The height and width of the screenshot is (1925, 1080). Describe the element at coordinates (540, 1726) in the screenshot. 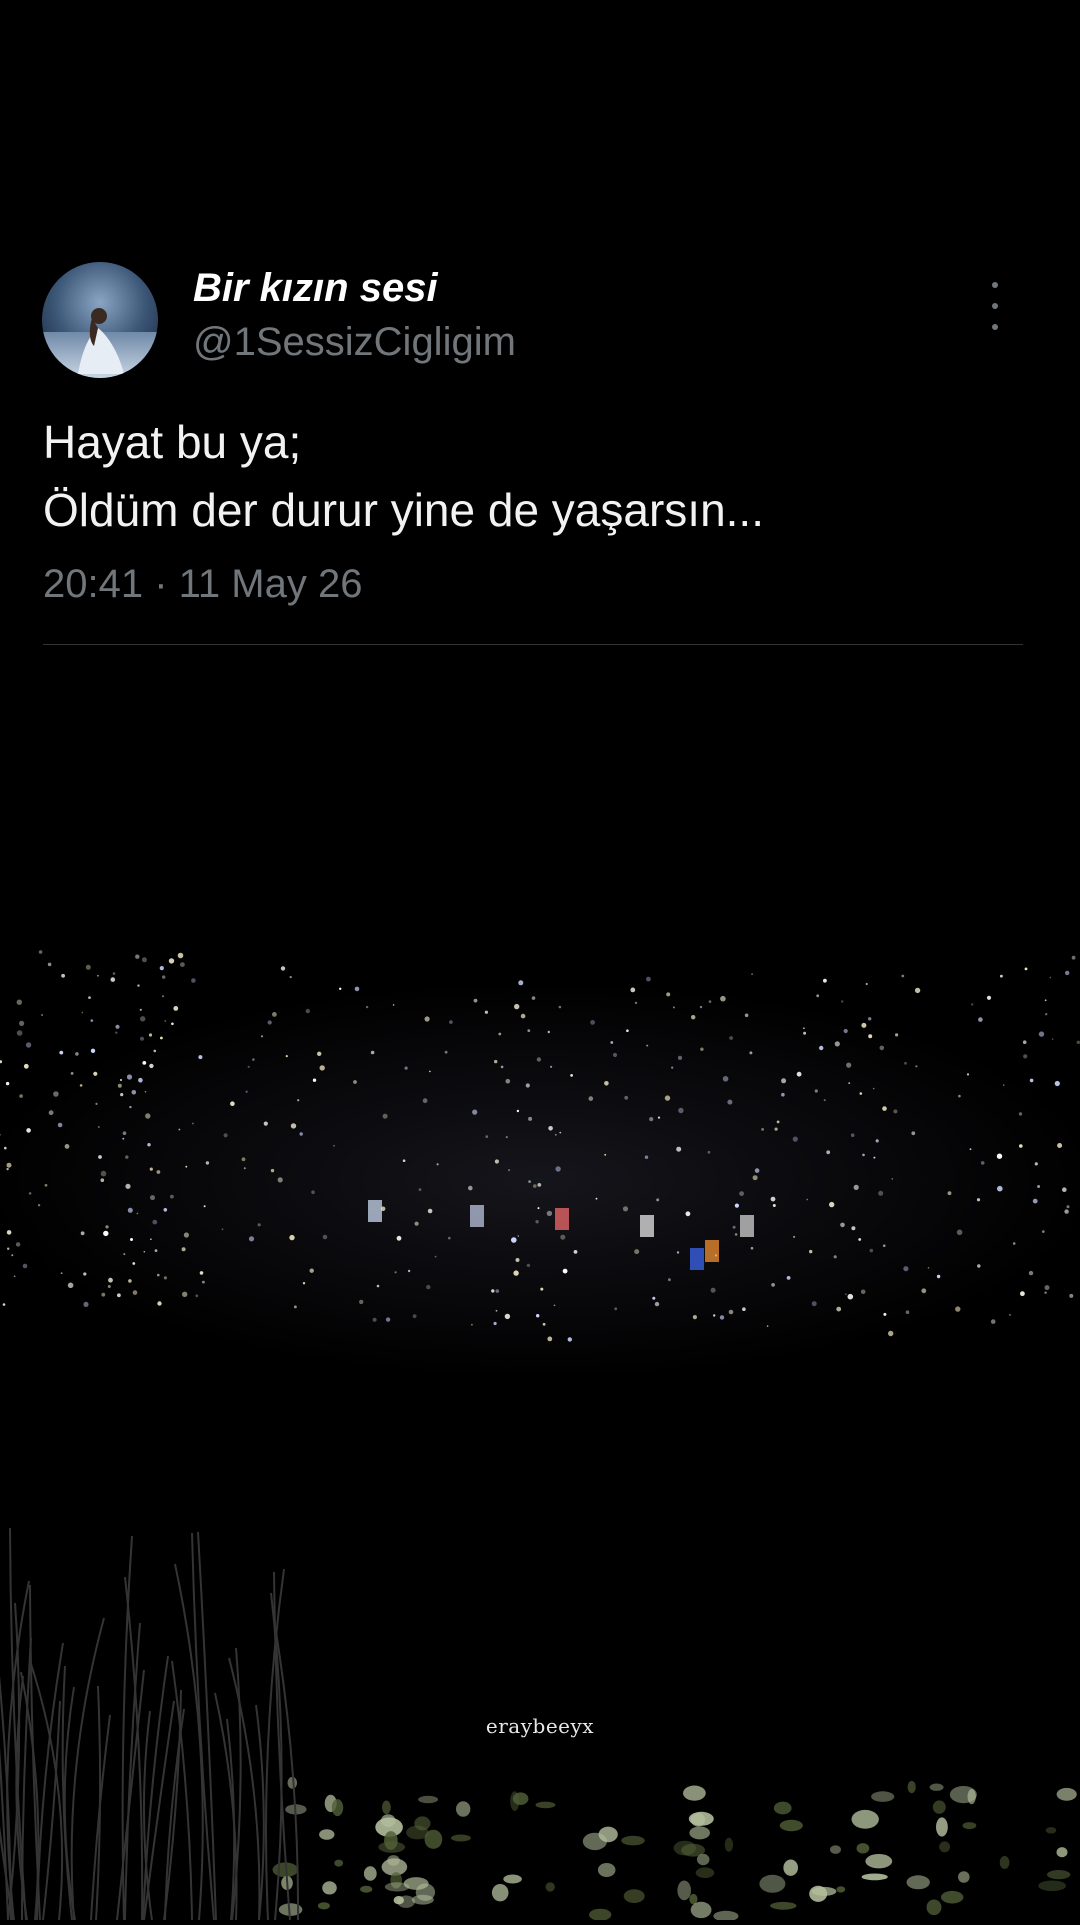

I see `watermark: eraybeeyx` at that location.